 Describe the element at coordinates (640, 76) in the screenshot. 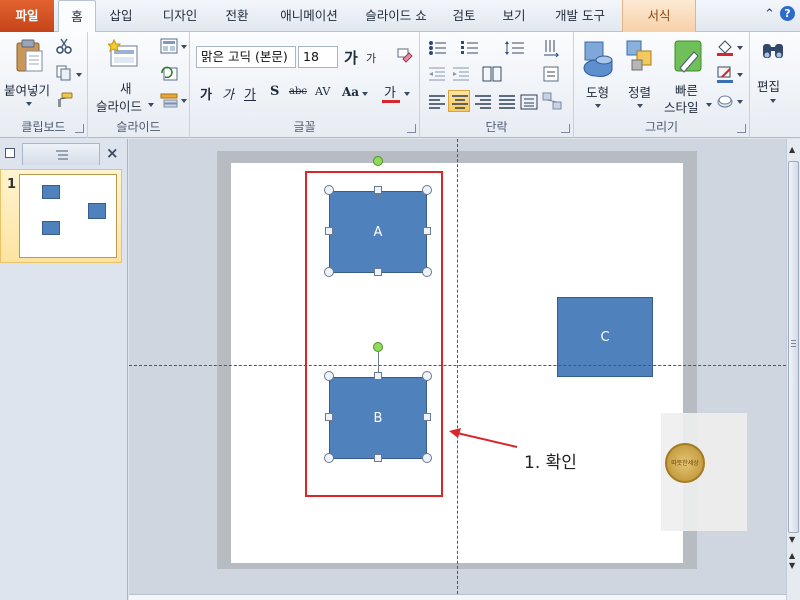

I see `arrange-button: 정렬` at that location.